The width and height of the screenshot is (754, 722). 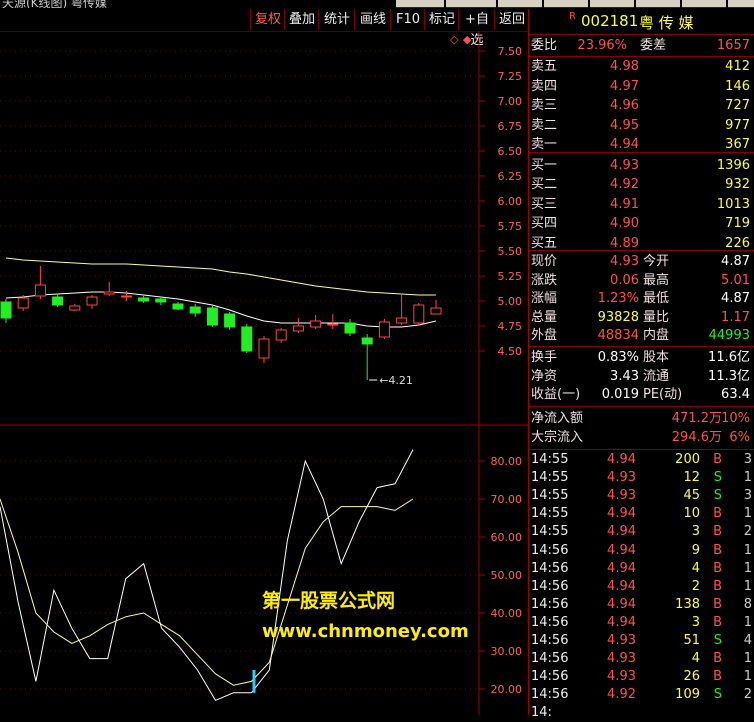 What do you see at coordinates (641, 419) in the screenshot?
I see `capital-flow-row: 净流入额 471.2万 10%` at bounding box center [641, 419].